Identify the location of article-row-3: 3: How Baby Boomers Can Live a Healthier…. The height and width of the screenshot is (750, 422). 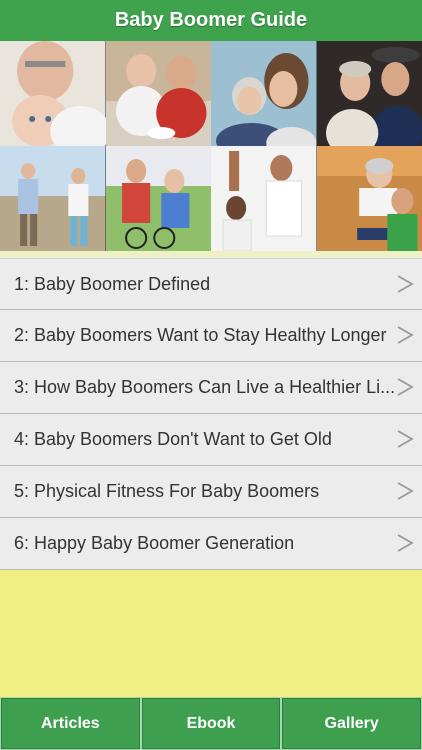
(211, 388).